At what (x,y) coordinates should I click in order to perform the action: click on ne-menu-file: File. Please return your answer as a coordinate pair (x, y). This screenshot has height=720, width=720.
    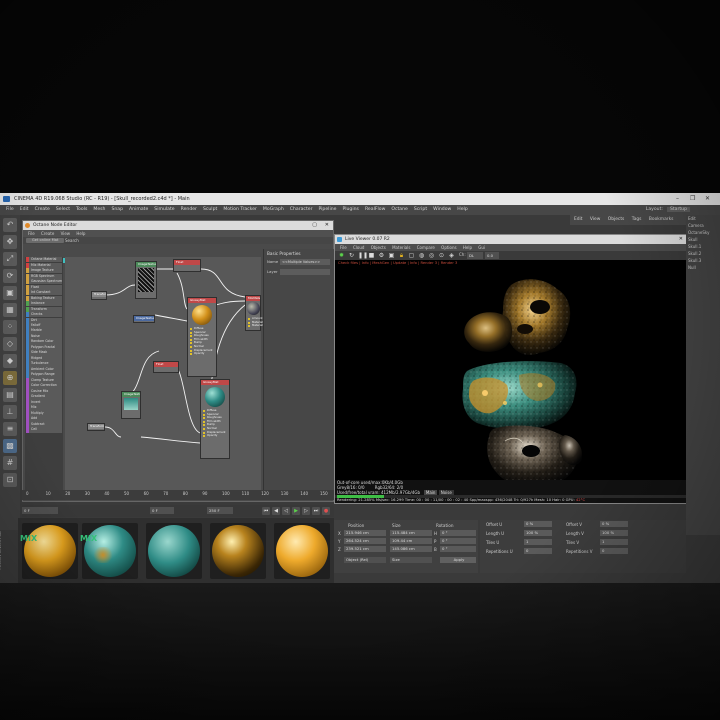
    Looking at the image, I should click on (31, 233).